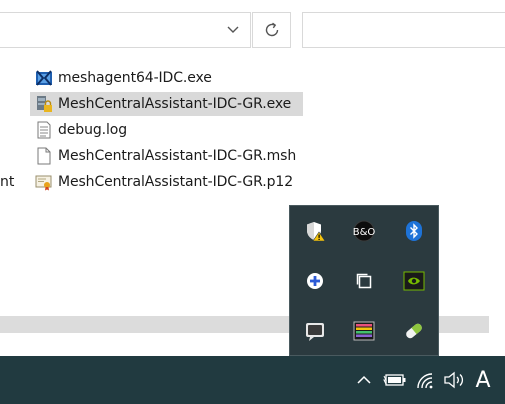  I want to click on input-indicator-button: A, so click(483, 380).